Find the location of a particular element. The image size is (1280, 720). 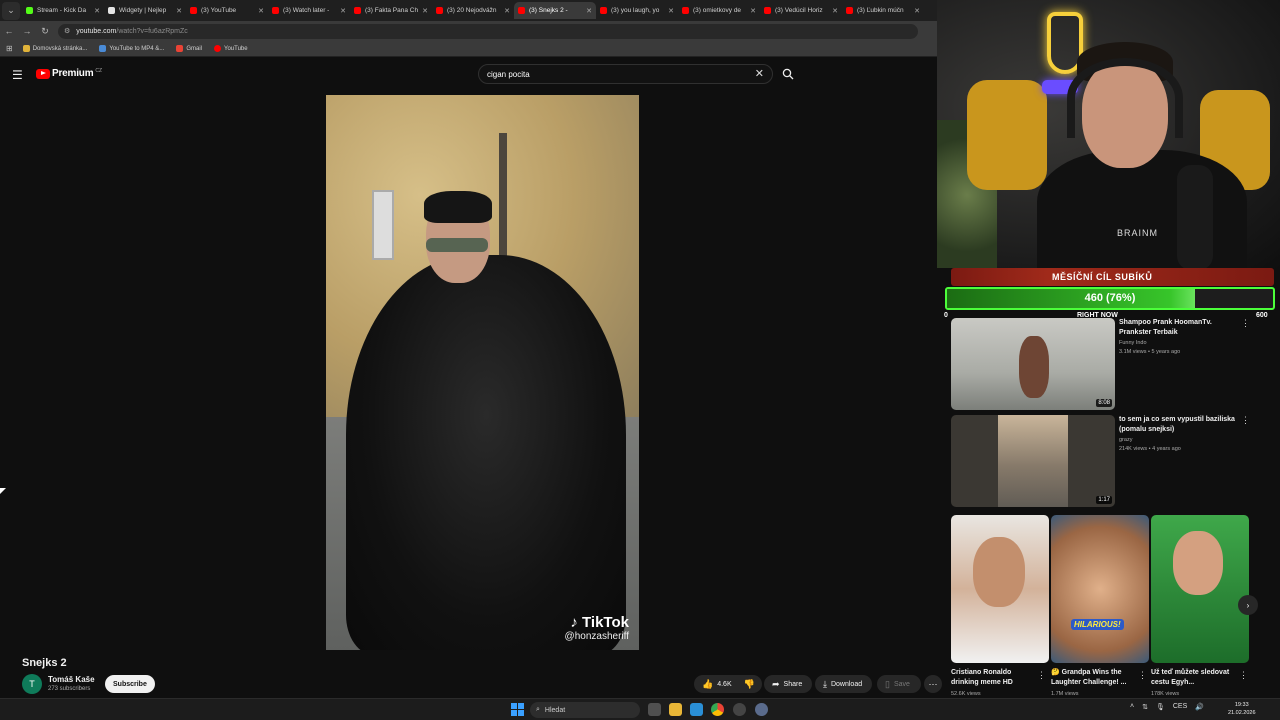

tab-title: (3) you laugh, yo is located at coordinates (635, 10).